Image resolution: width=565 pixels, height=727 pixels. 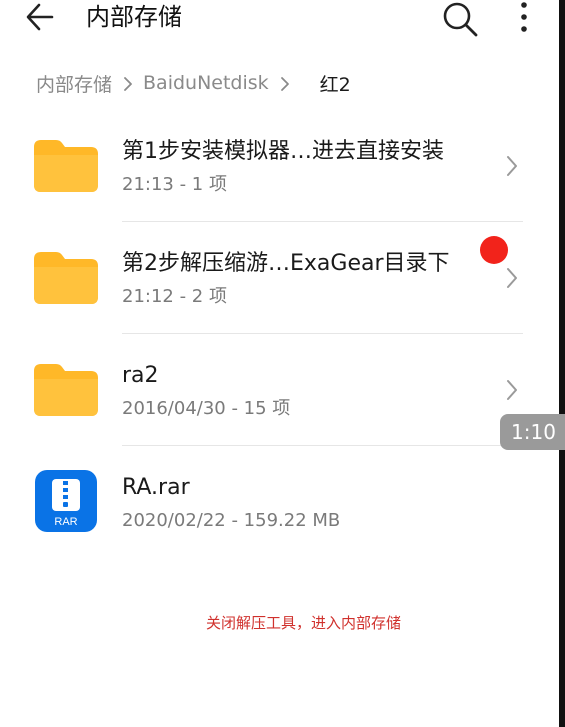 I want to click on screen-edge, so click(x=562, y=363).